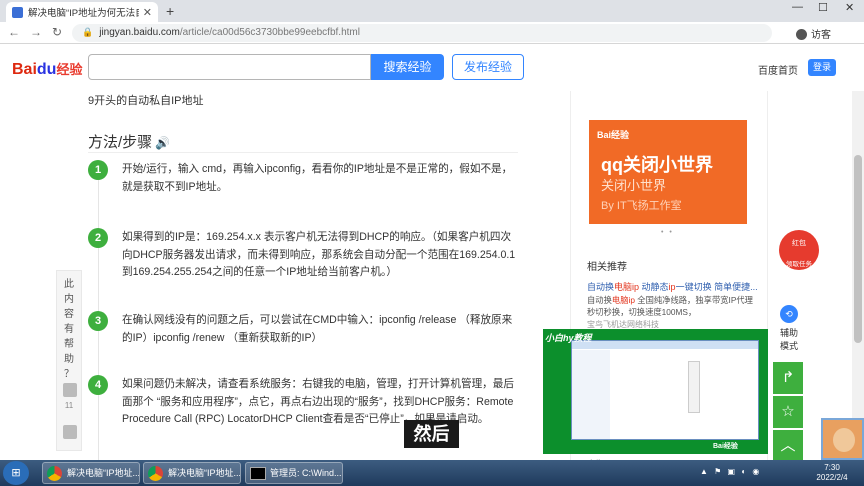  I want to click on related-desc-part: 自动换, so click(599, 300).